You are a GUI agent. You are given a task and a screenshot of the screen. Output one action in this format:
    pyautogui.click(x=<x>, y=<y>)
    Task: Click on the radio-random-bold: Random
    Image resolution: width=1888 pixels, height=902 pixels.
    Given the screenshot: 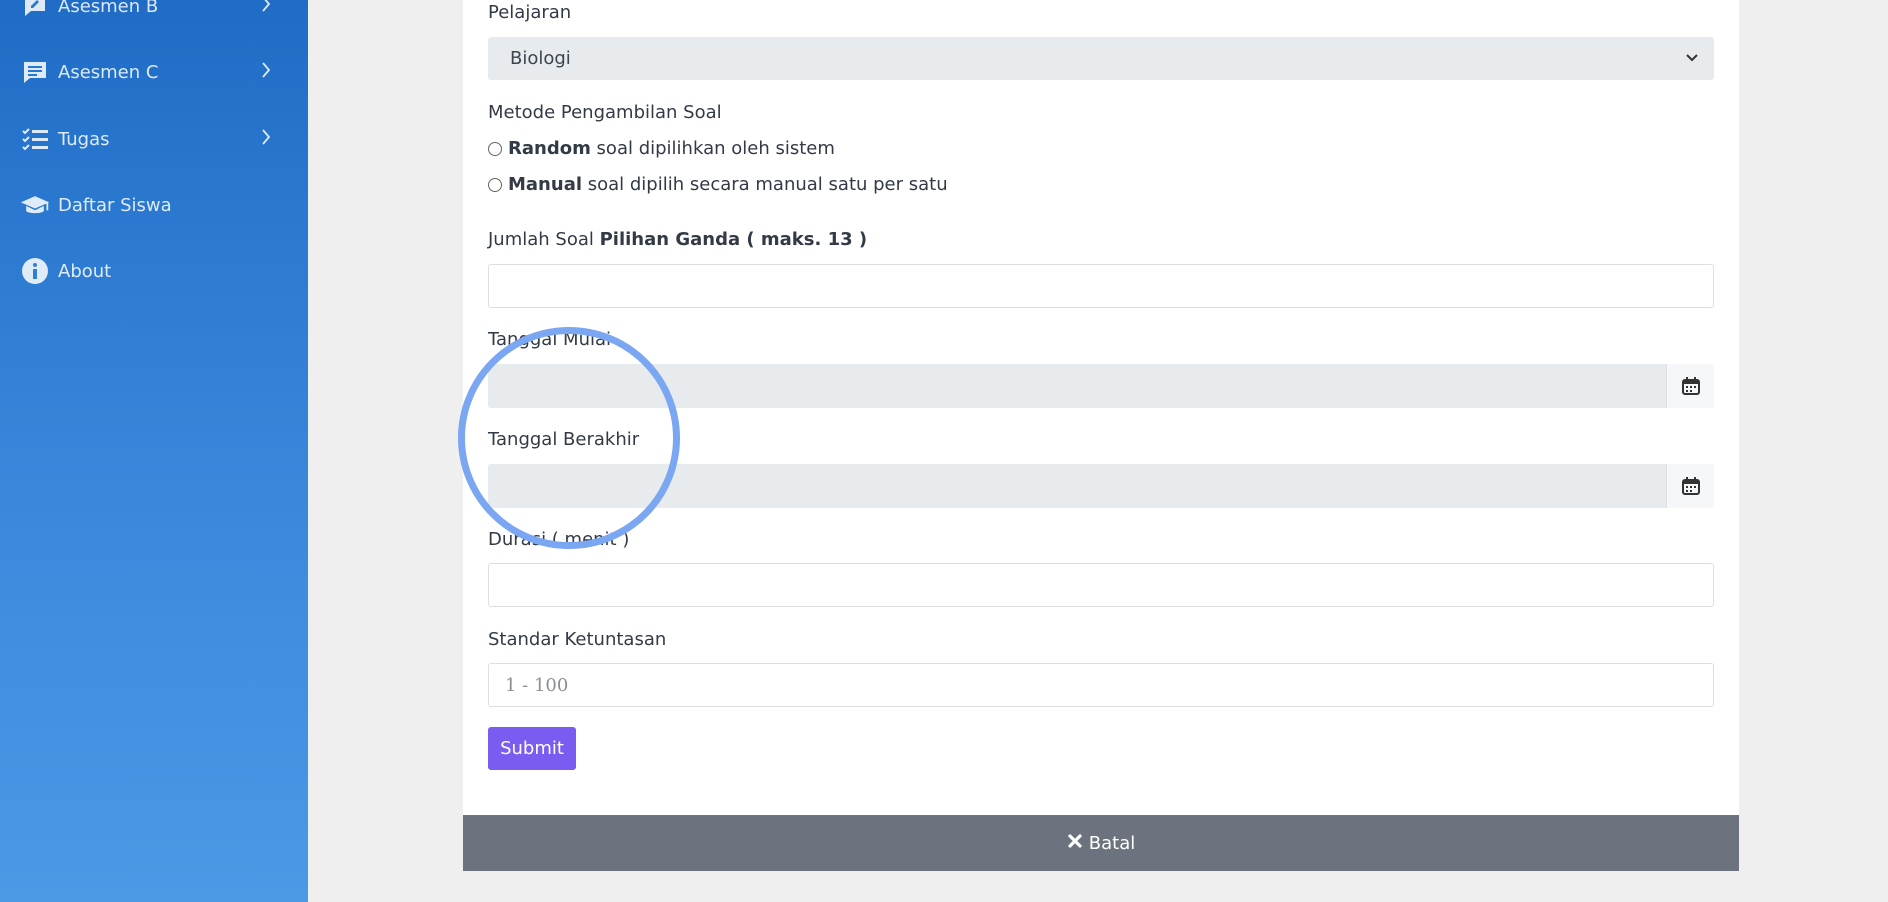 What is the action you would take?
    pyautogui.click(x=549, y=148)
    